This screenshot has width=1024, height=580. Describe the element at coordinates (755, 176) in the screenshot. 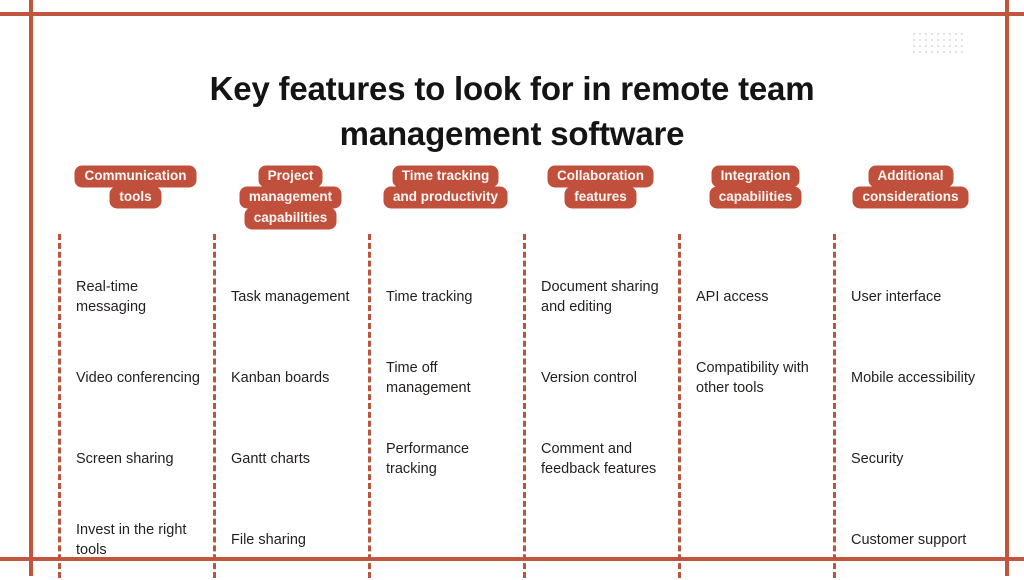

I see `column-header-pill: Integration` at that location.